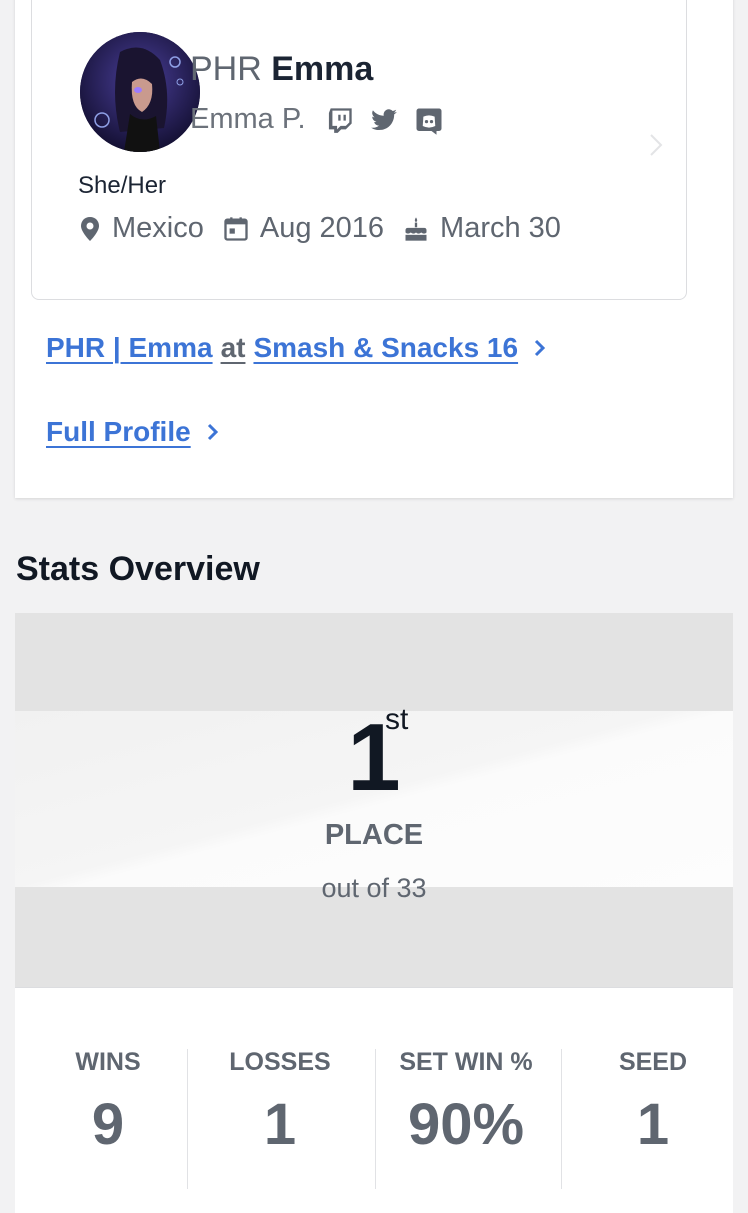  I want to click on at-label: at, so click(233, 347).